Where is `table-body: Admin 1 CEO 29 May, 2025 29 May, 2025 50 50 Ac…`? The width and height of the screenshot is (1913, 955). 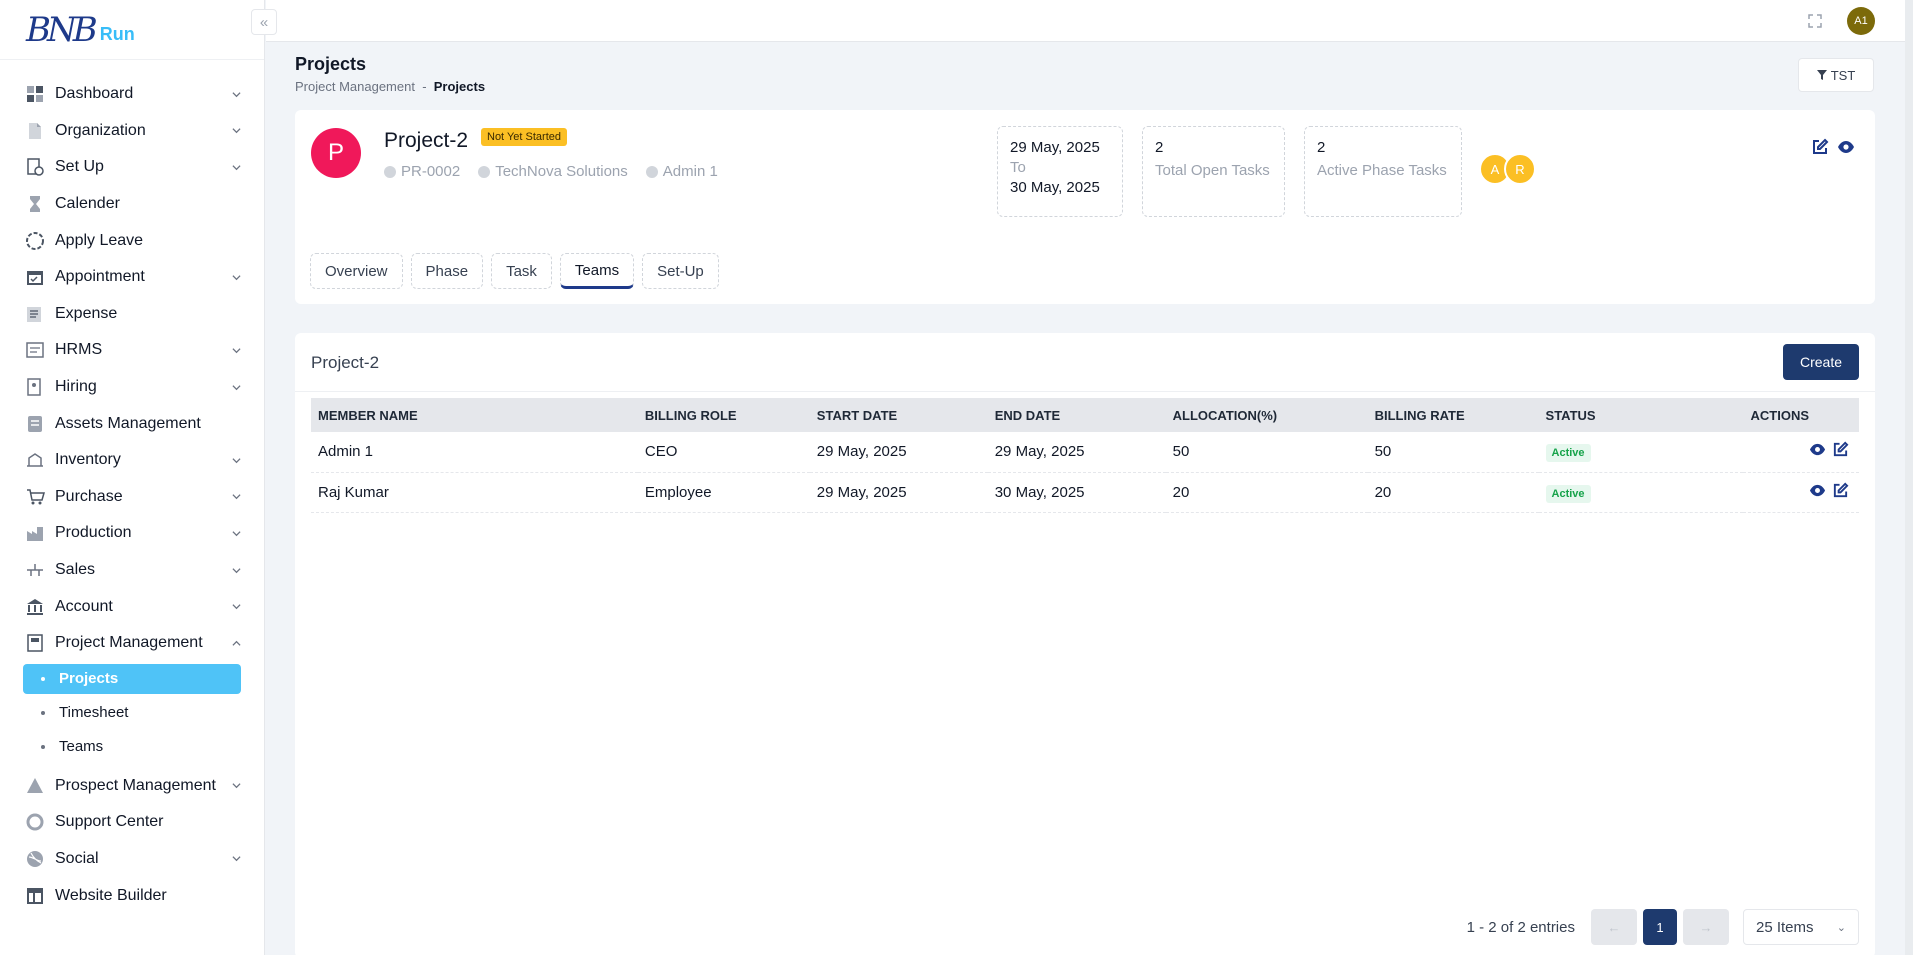
table-body: Admin 1 CEO 29 May, 2025 29 May, 2025 50 50 Ac… is located at coordinates (1085, 472).